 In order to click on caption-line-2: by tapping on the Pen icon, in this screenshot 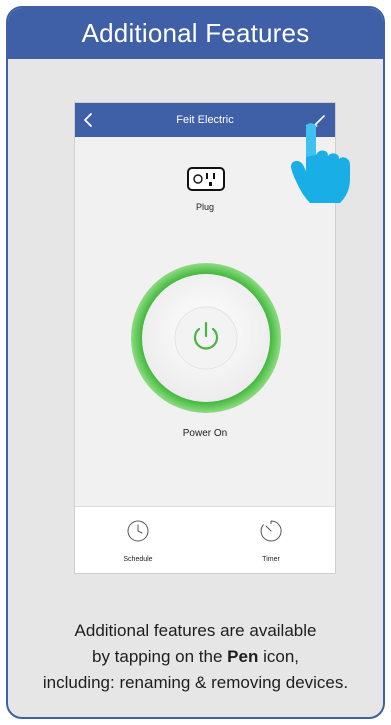, I will do `click(195, 657)`.